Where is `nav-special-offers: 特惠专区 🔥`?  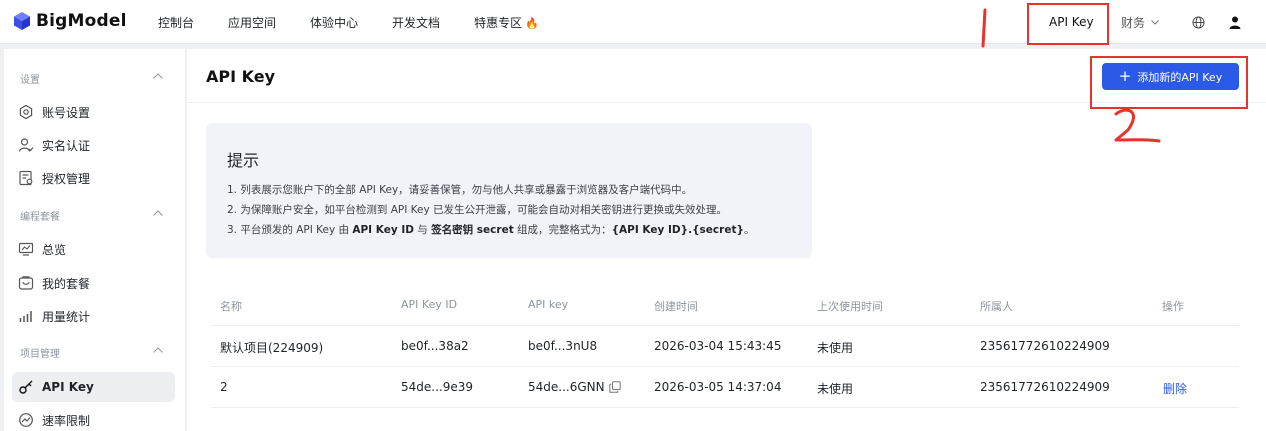 nav-special-offers: 特惠专区 🔥 is located at coordinates (506, 22).